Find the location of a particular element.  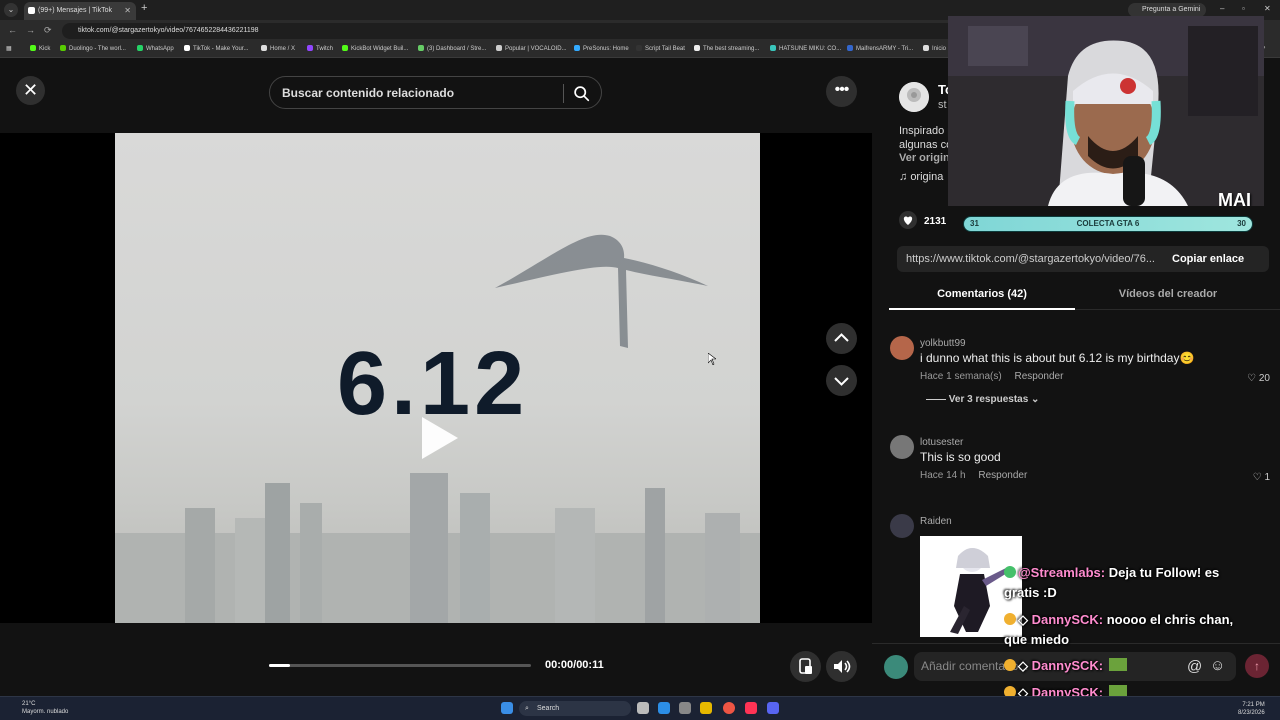

chat-text: noooo el chris chan, is located at coordinates (1168, 619).